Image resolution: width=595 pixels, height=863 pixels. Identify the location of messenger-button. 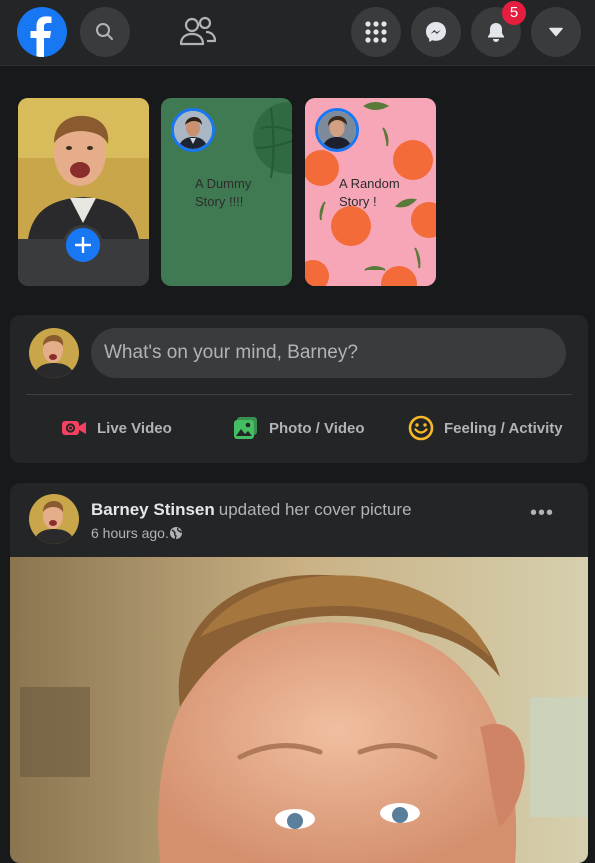
(436, 32).